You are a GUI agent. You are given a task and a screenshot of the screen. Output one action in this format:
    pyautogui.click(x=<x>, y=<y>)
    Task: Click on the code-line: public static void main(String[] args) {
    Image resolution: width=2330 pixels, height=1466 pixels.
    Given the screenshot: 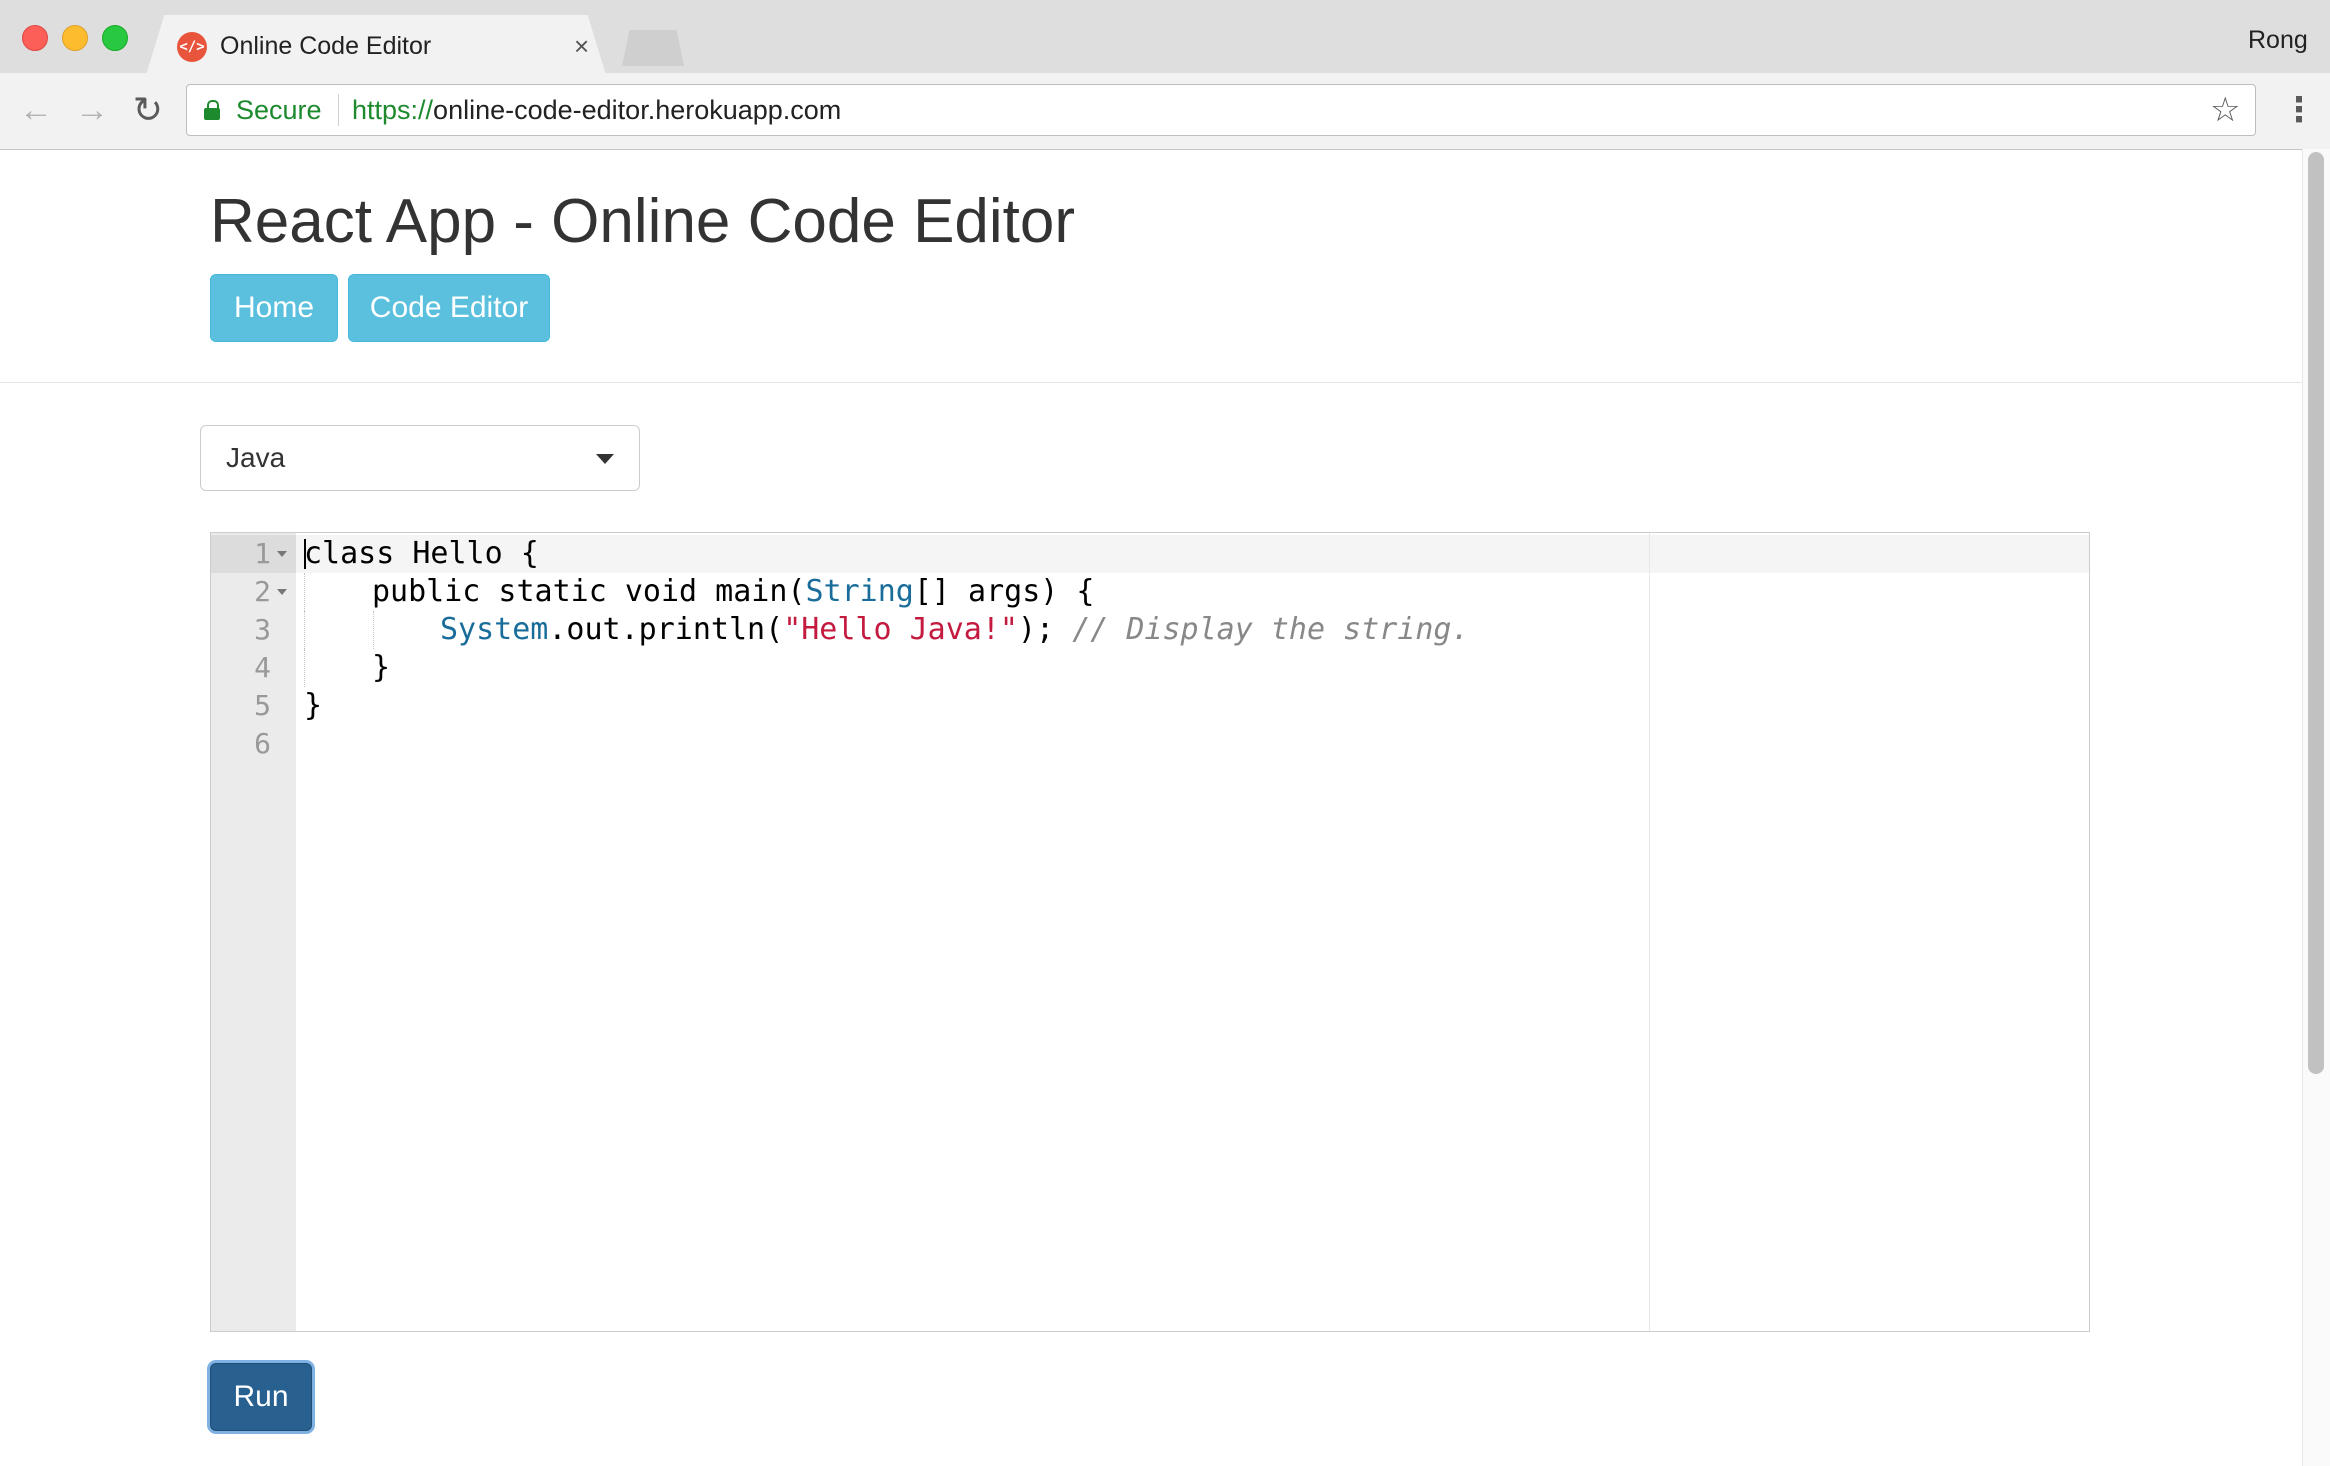 What is the action you would take?
    pyautogui.click(x=733, y=592)
    